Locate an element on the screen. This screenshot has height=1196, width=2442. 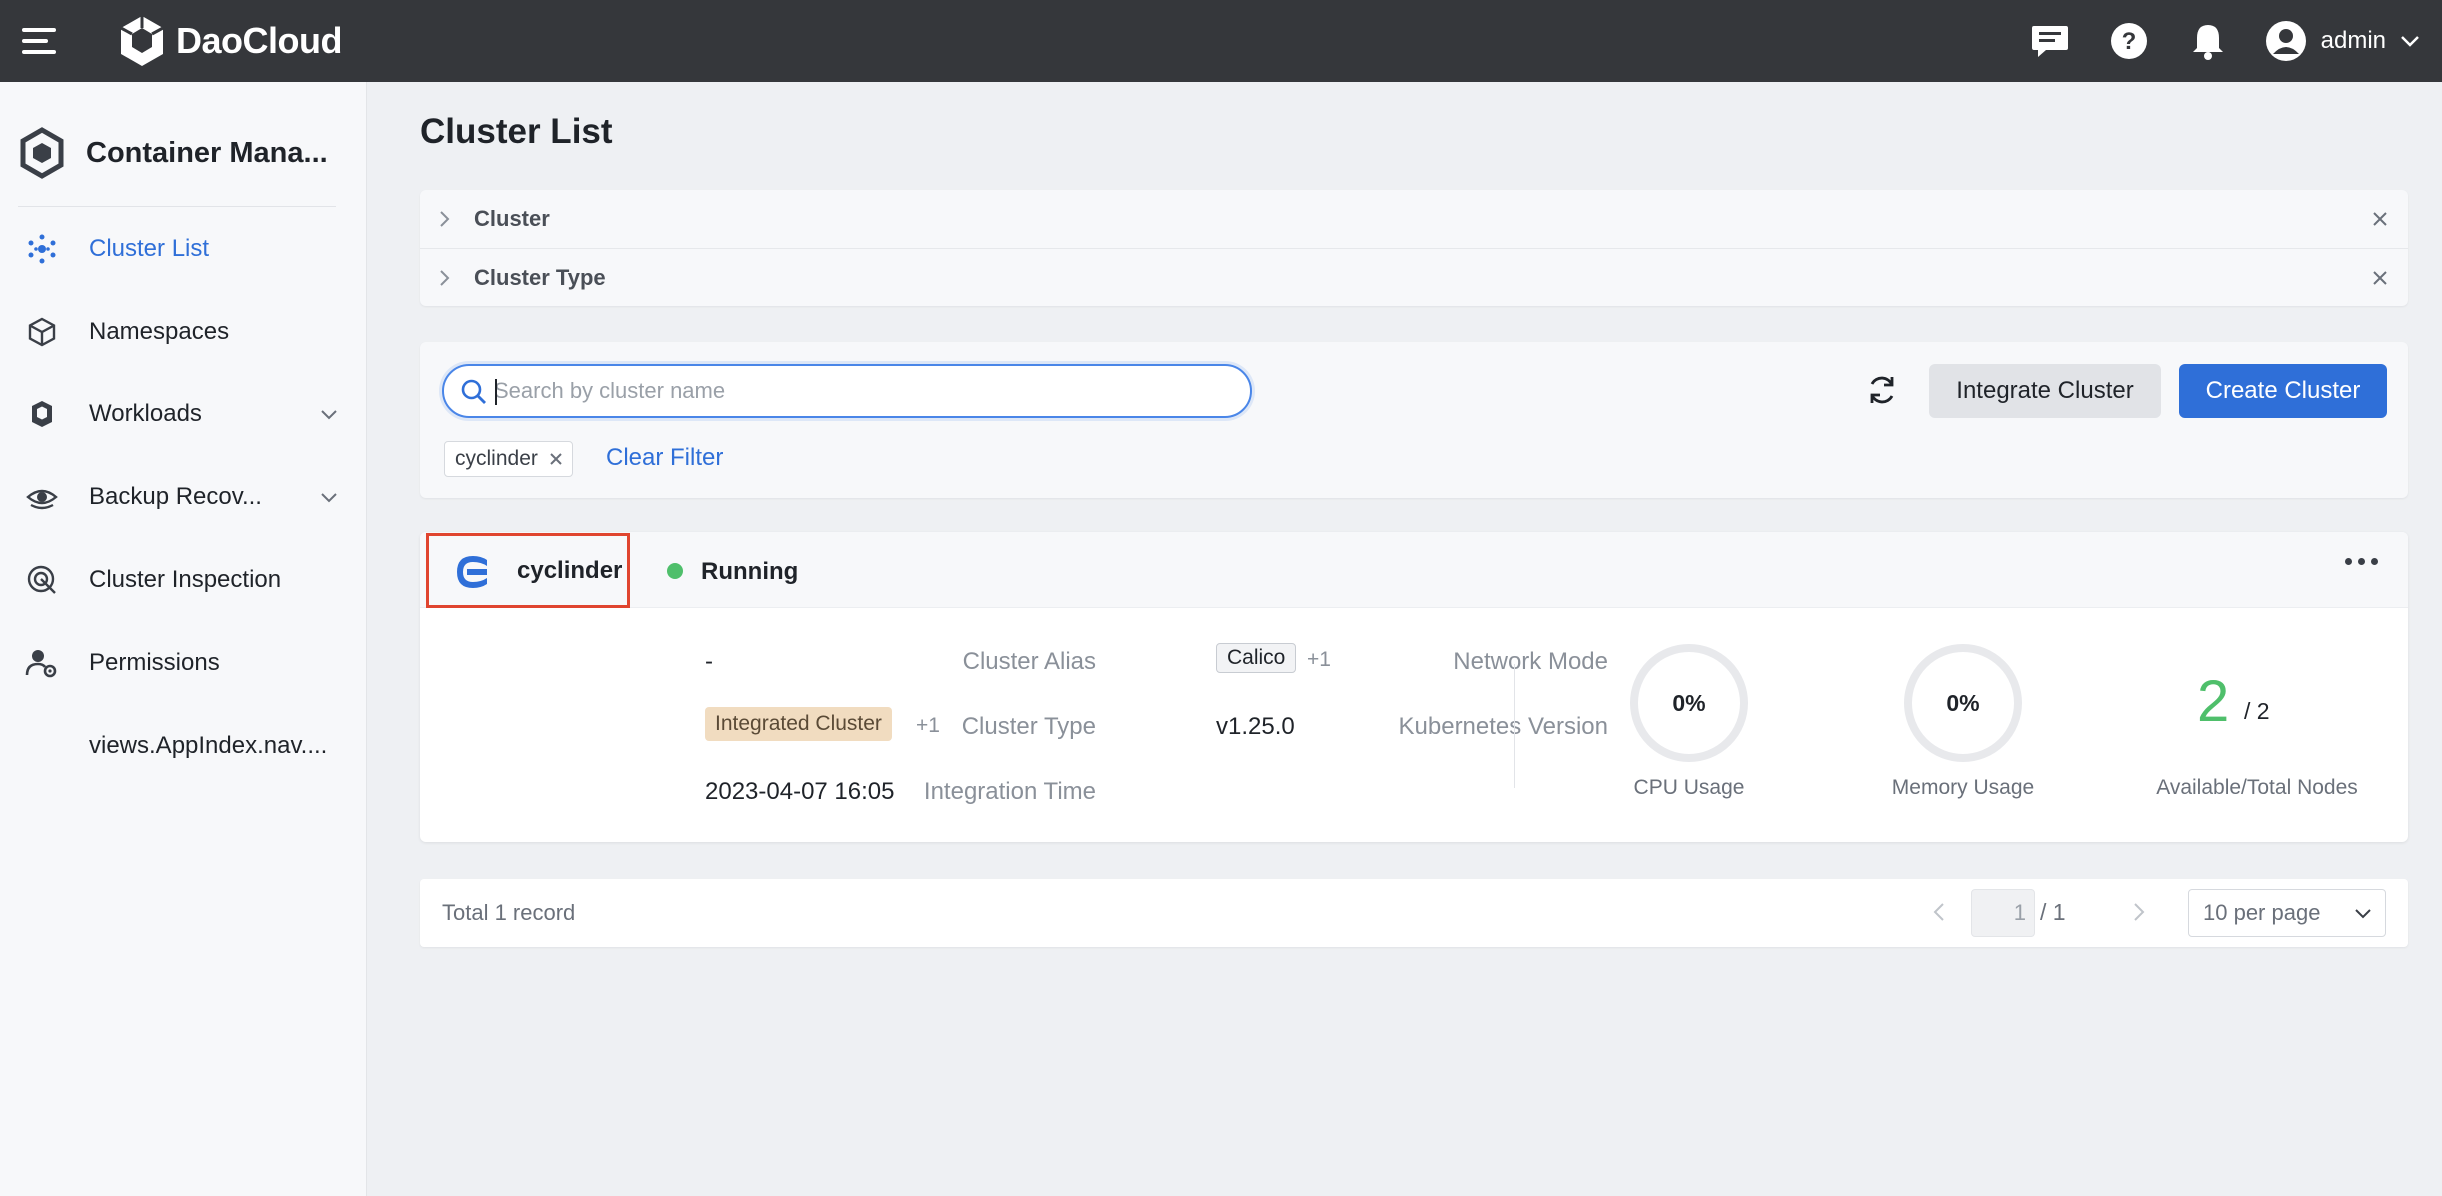
cpu-usage-label: CPU Usage is located at coordinates (1689, 787).